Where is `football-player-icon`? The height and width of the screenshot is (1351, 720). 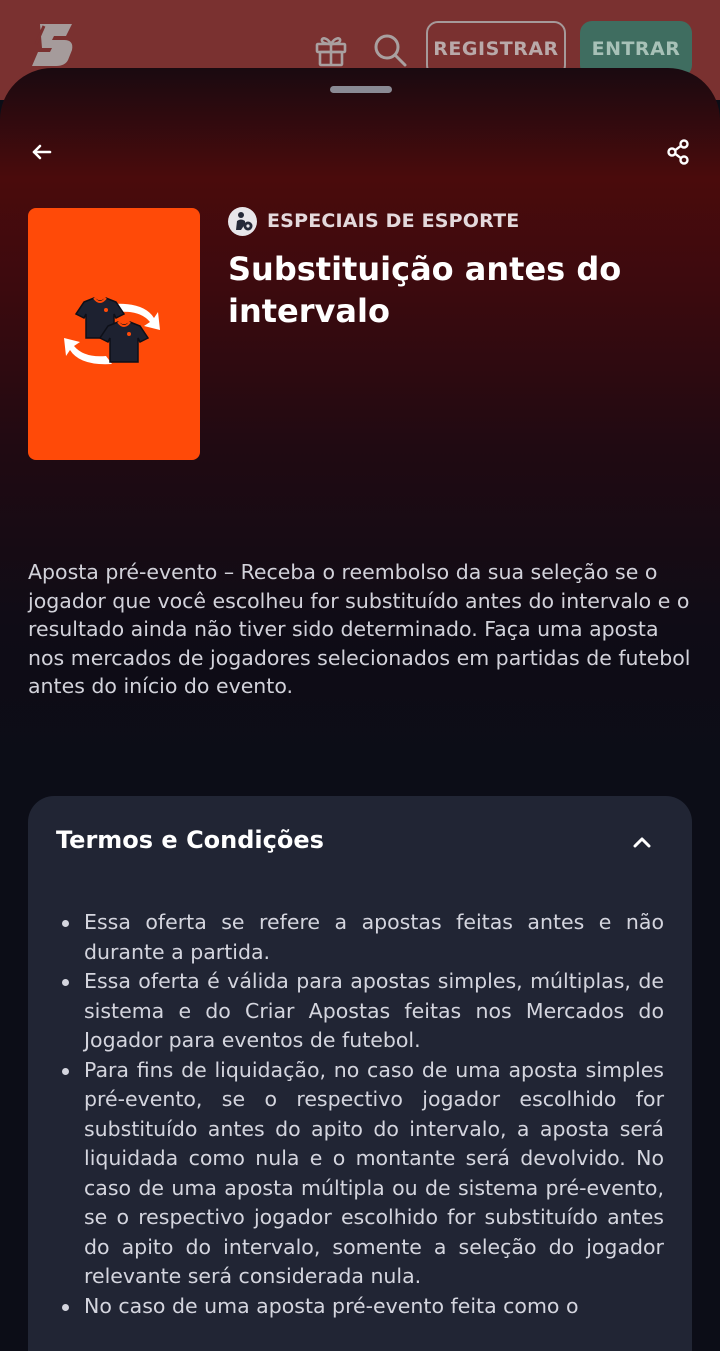
football-player-icon is located at coordinates (242, 221).